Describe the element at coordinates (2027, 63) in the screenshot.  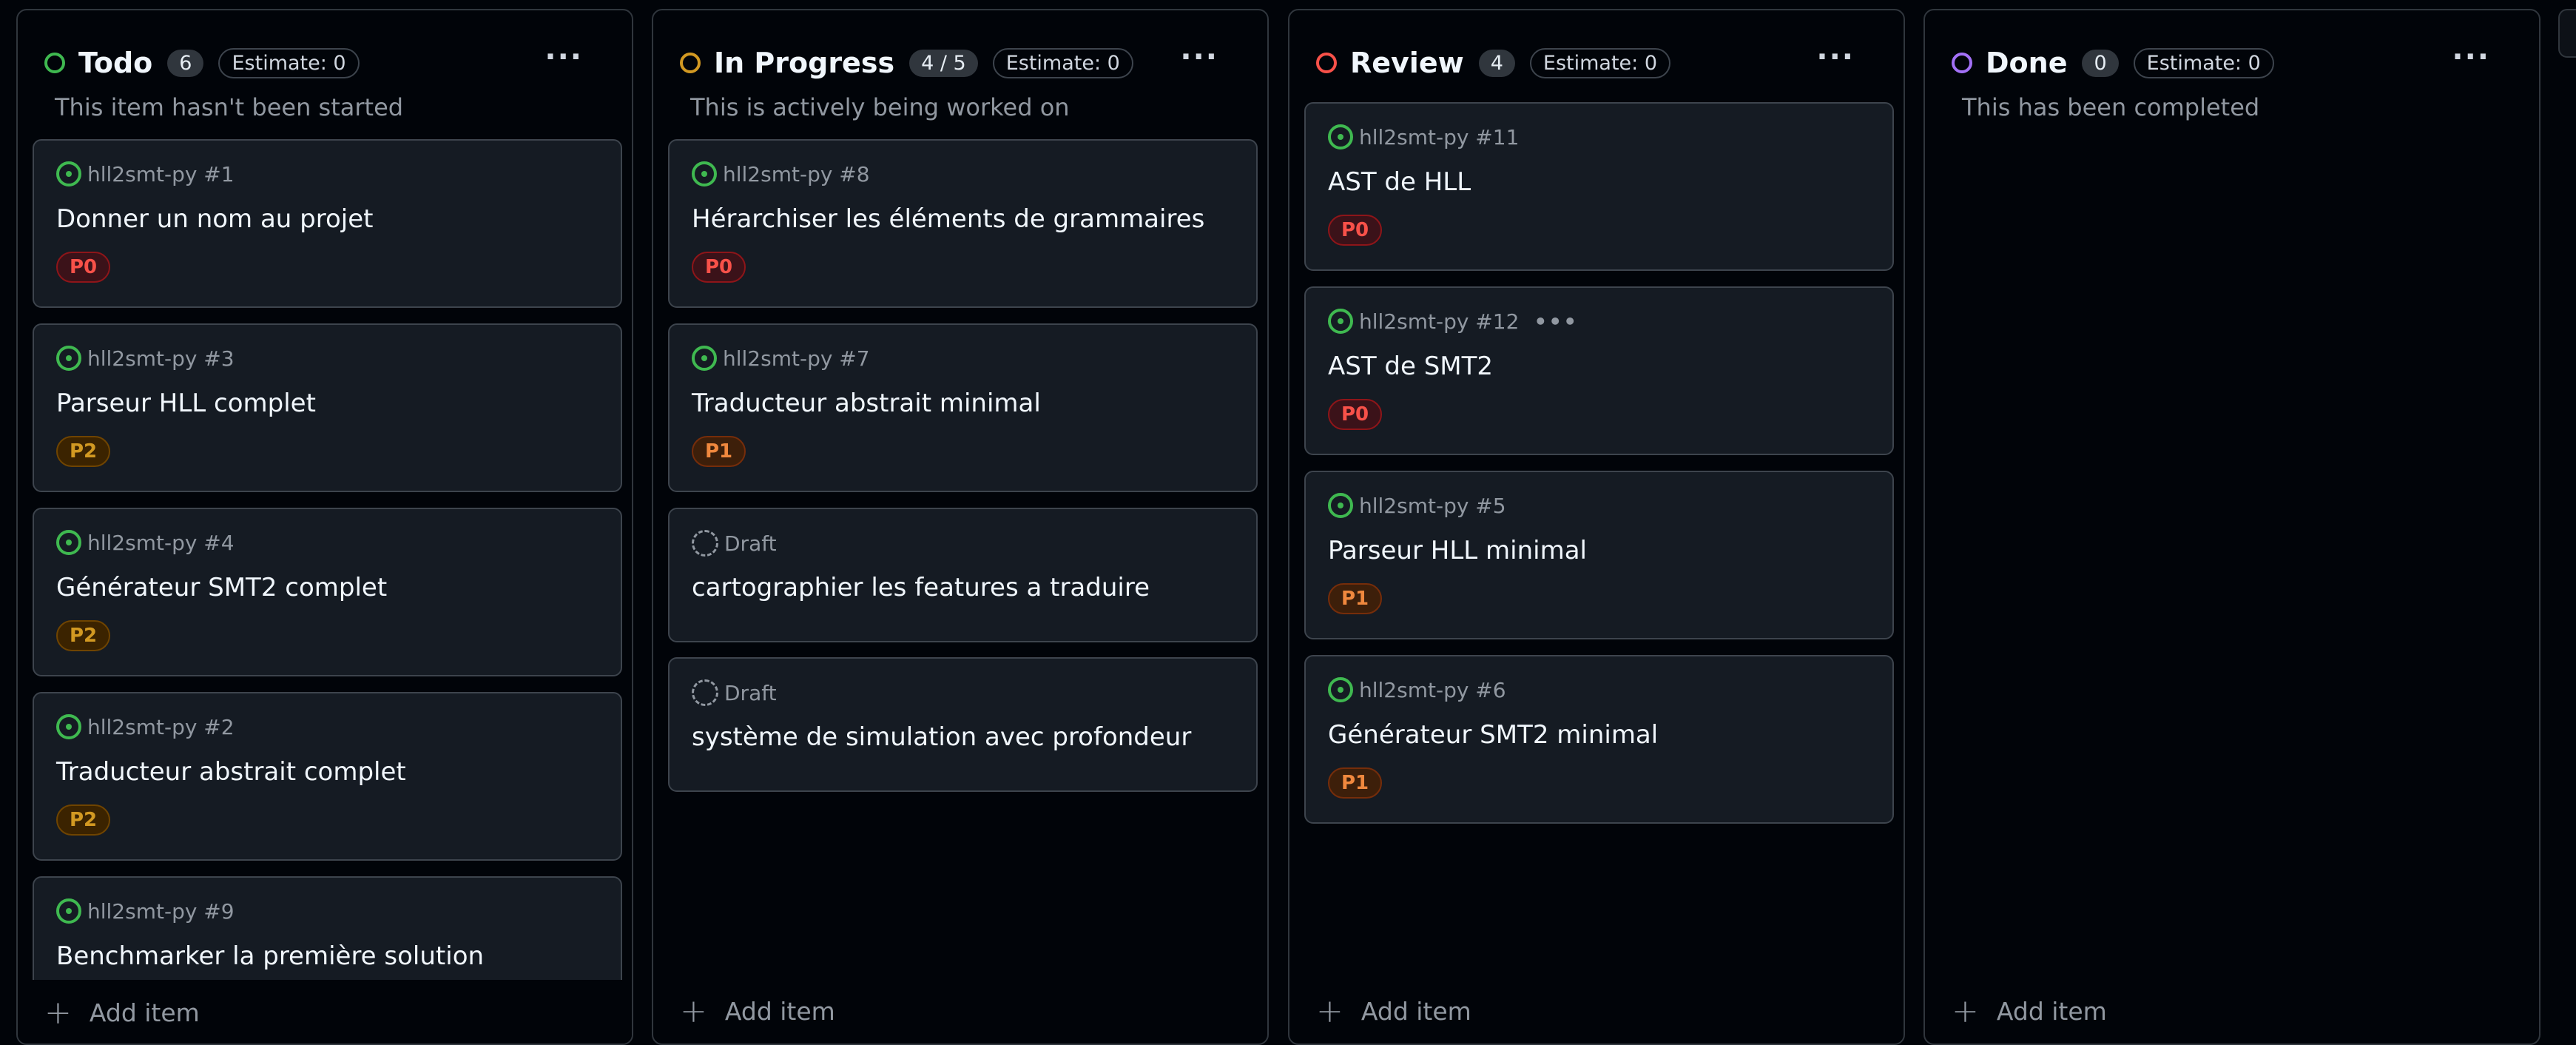
I see `column-title: Done` at that location.